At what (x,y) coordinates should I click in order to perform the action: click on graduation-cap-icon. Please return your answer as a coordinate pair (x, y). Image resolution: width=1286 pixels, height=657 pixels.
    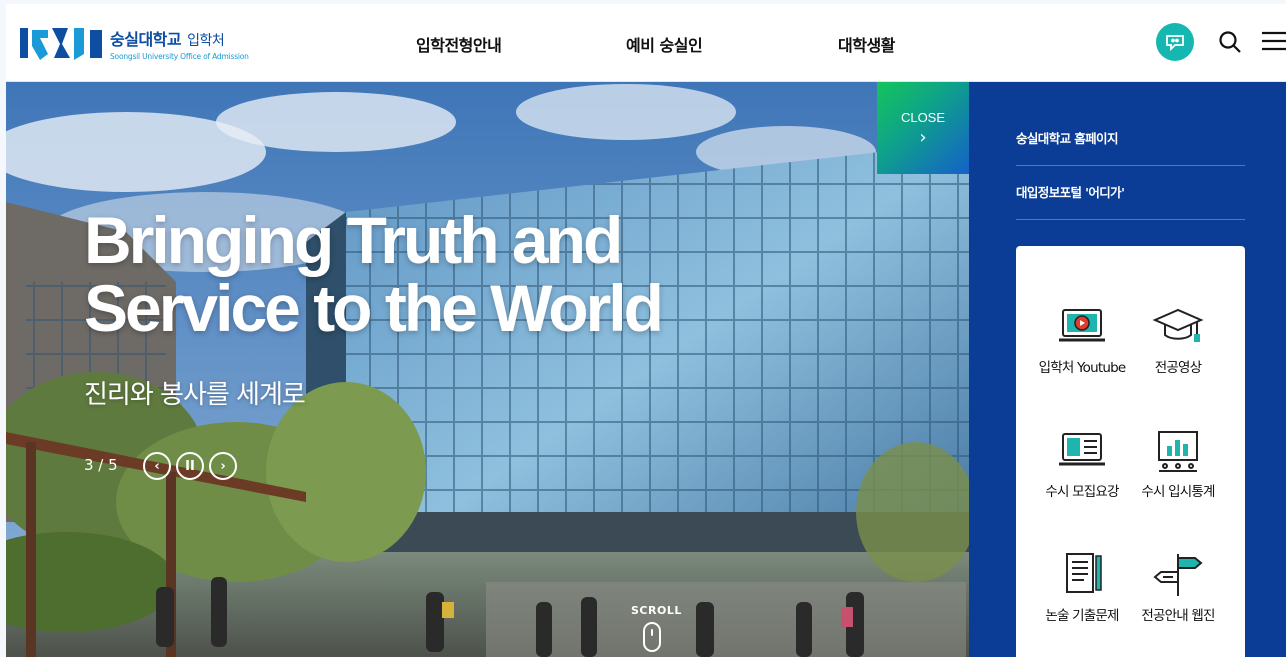
    Looking at the image, I should click on (1178, 325).